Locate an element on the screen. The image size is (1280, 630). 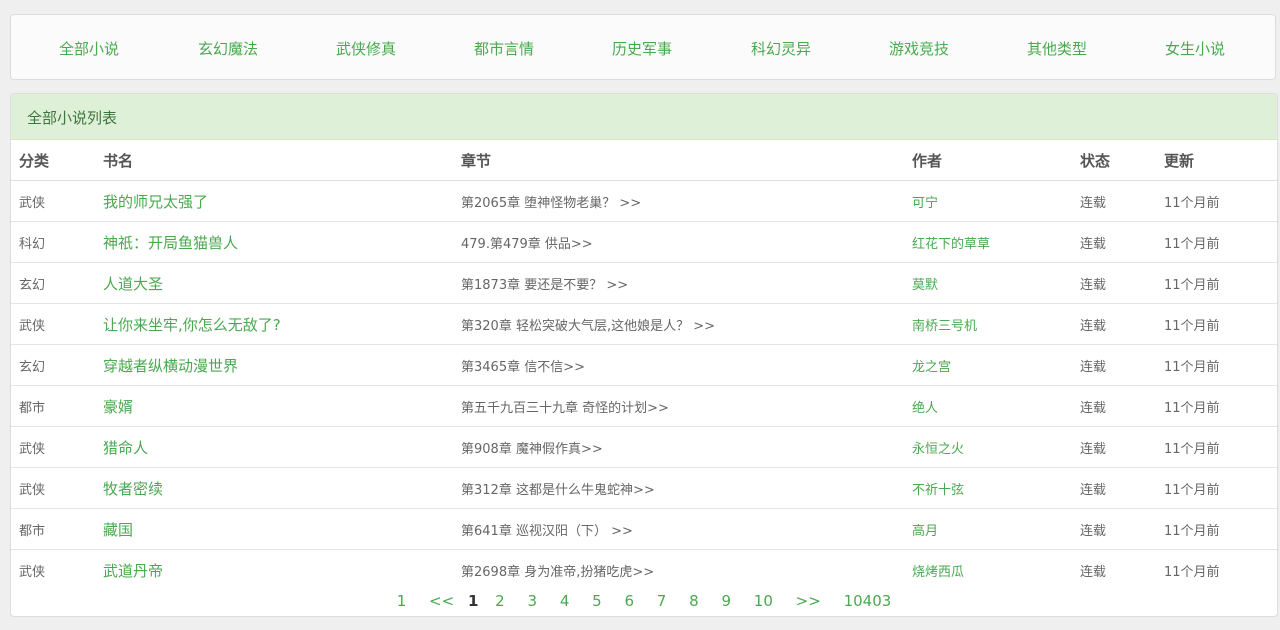
row-author-link-cell: 龙之宫 is located at coordinates (988, 365).